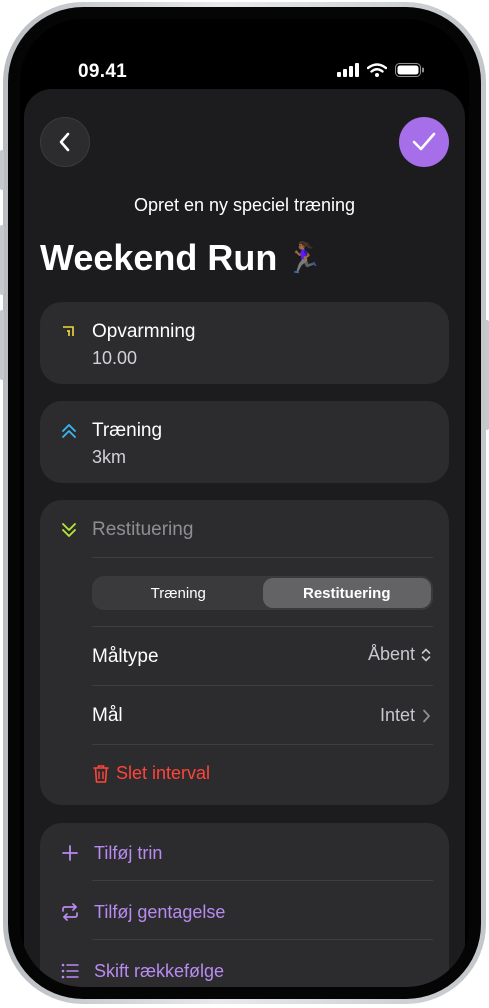  Describe the element at coordinates (103, 71) in the screenshot. I see `status-time: 09.41` at that location.